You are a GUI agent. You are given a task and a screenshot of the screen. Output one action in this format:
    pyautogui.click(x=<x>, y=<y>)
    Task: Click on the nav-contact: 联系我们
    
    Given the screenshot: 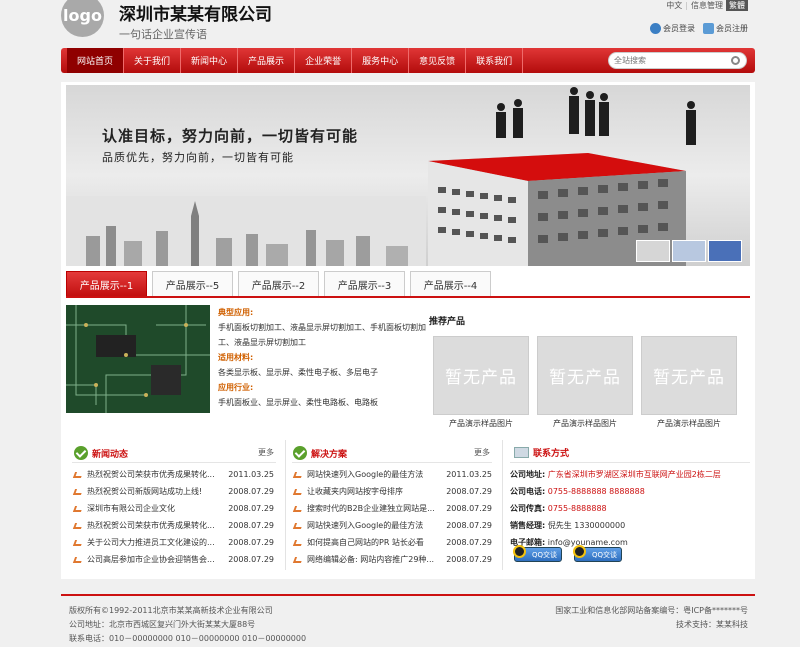 What is the action you would take?
    pyautogui.click(x=495, y=60)
    